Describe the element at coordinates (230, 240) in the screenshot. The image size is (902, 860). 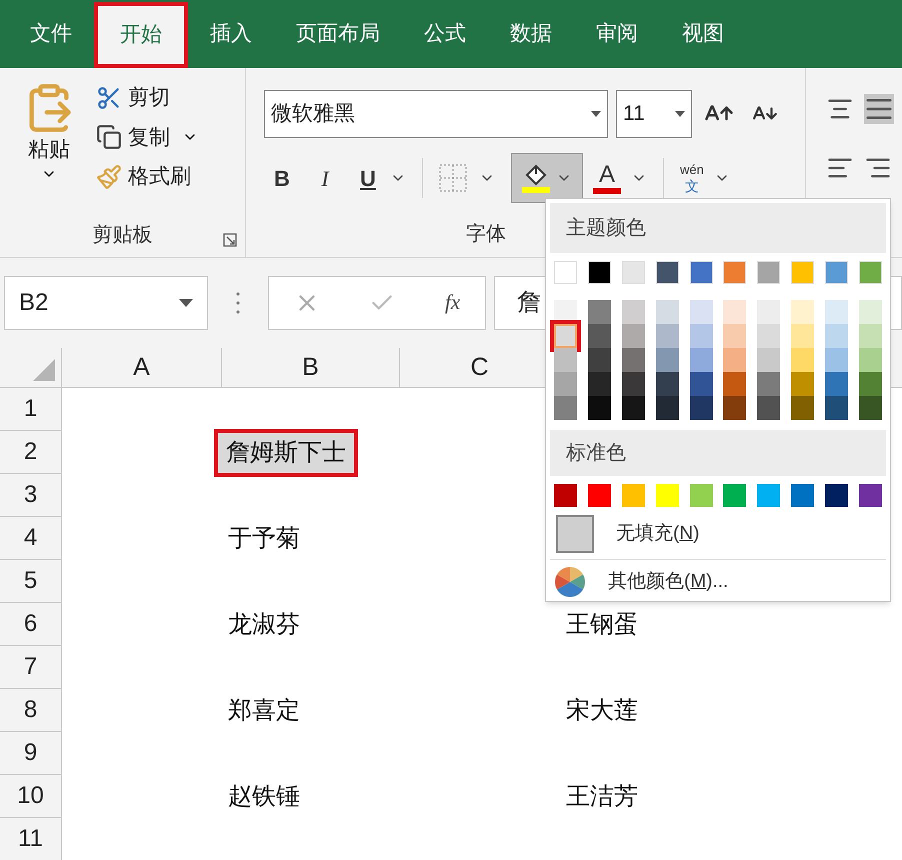
I see `dialog-launcher-icon` at that location.